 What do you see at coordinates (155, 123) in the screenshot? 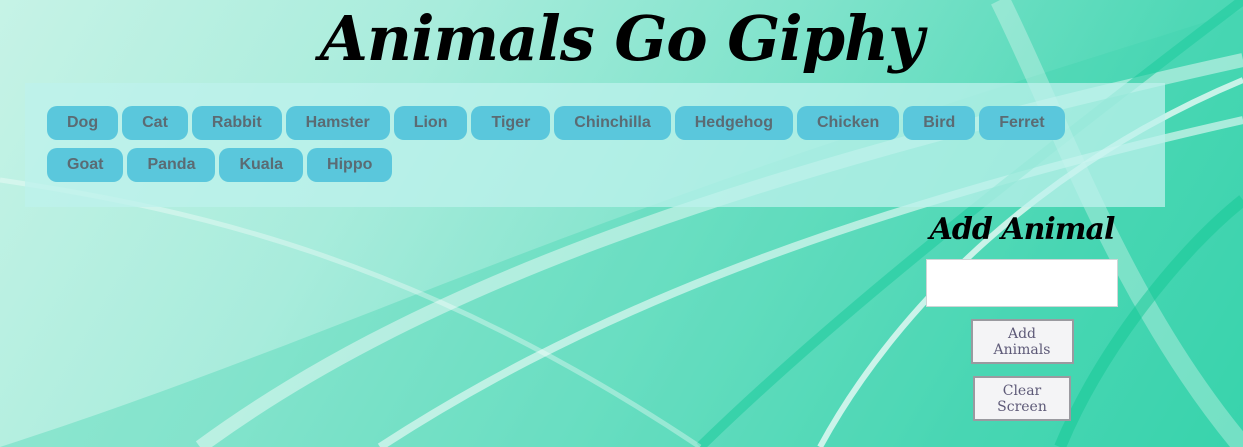
I see `animal-button-cat: Cat` at bounding box center [155, 123].